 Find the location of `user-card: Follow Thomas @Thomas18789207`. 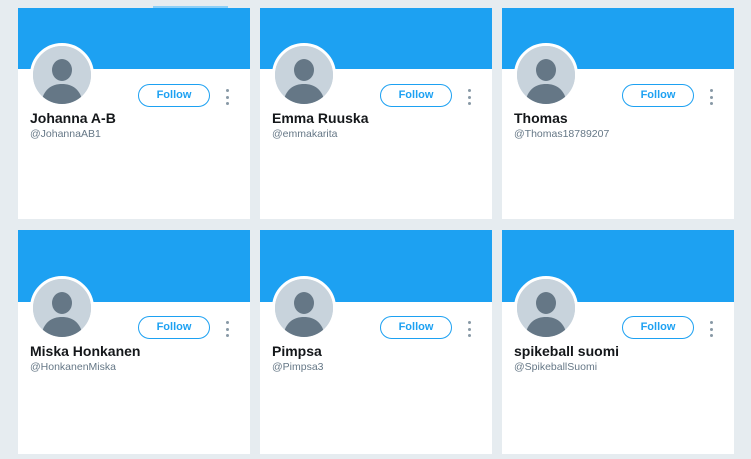

user-card: Follow Thomas @Thomas18789207 is located at coordinates (618, 113).